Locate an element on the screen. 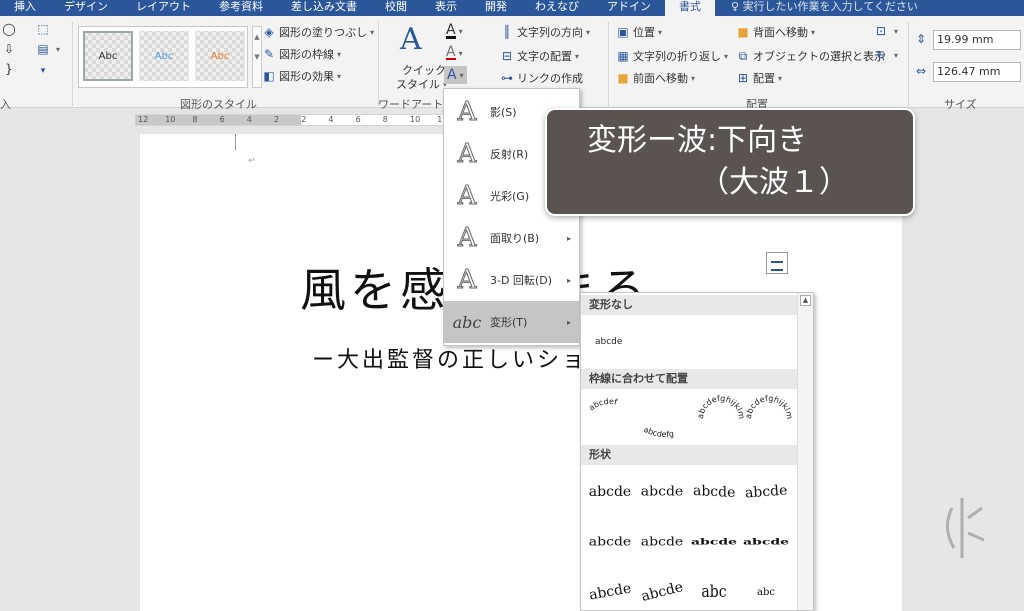 The width and height of the screenshot is (1024, 611). tab-10: 書式 is located at coordinates (690, 8).